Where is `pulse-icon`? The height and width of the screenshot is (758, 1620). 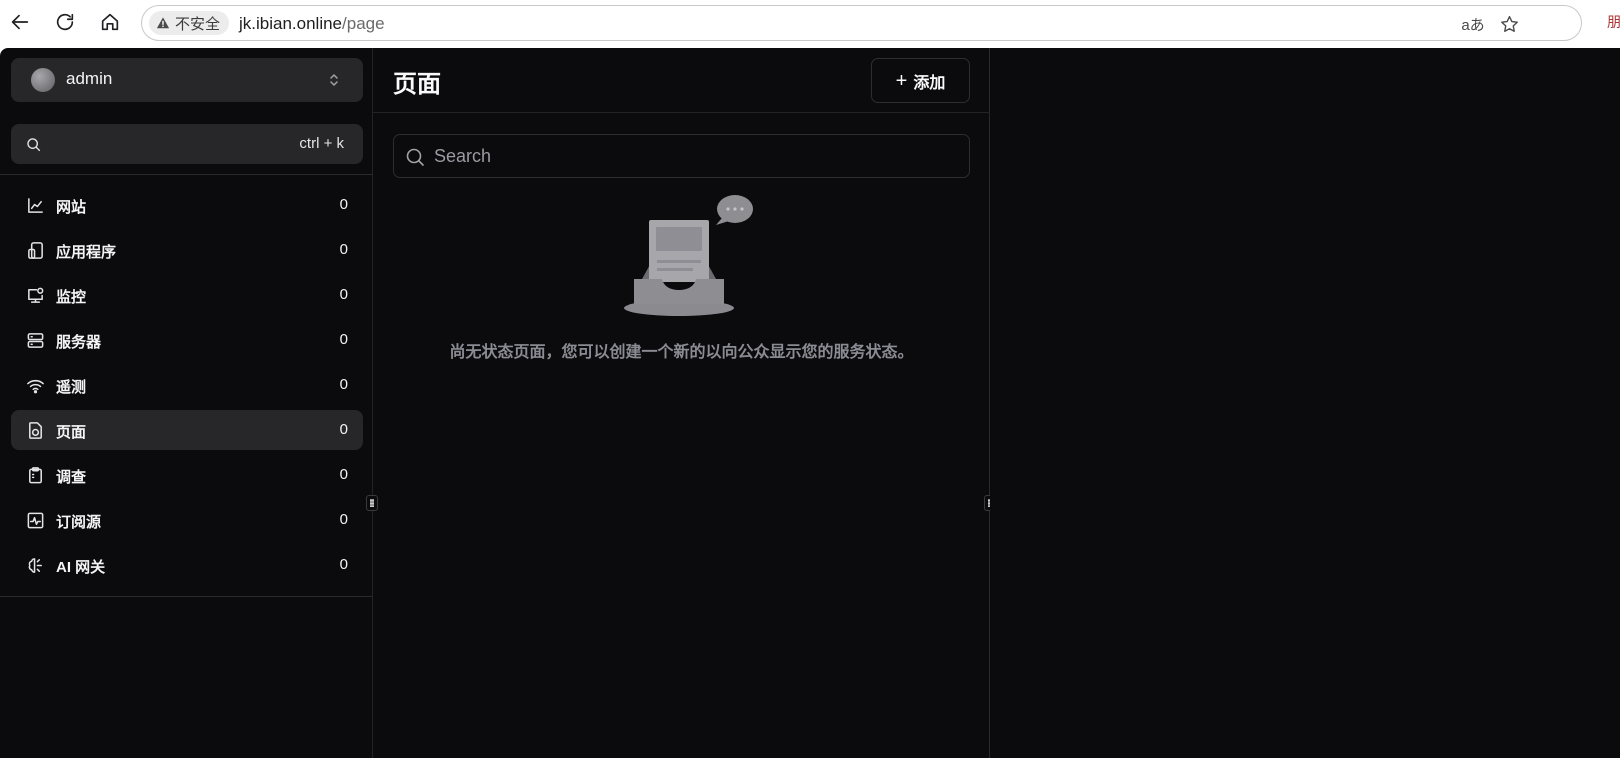 pulse-icon is located at coordinates (35, 520).